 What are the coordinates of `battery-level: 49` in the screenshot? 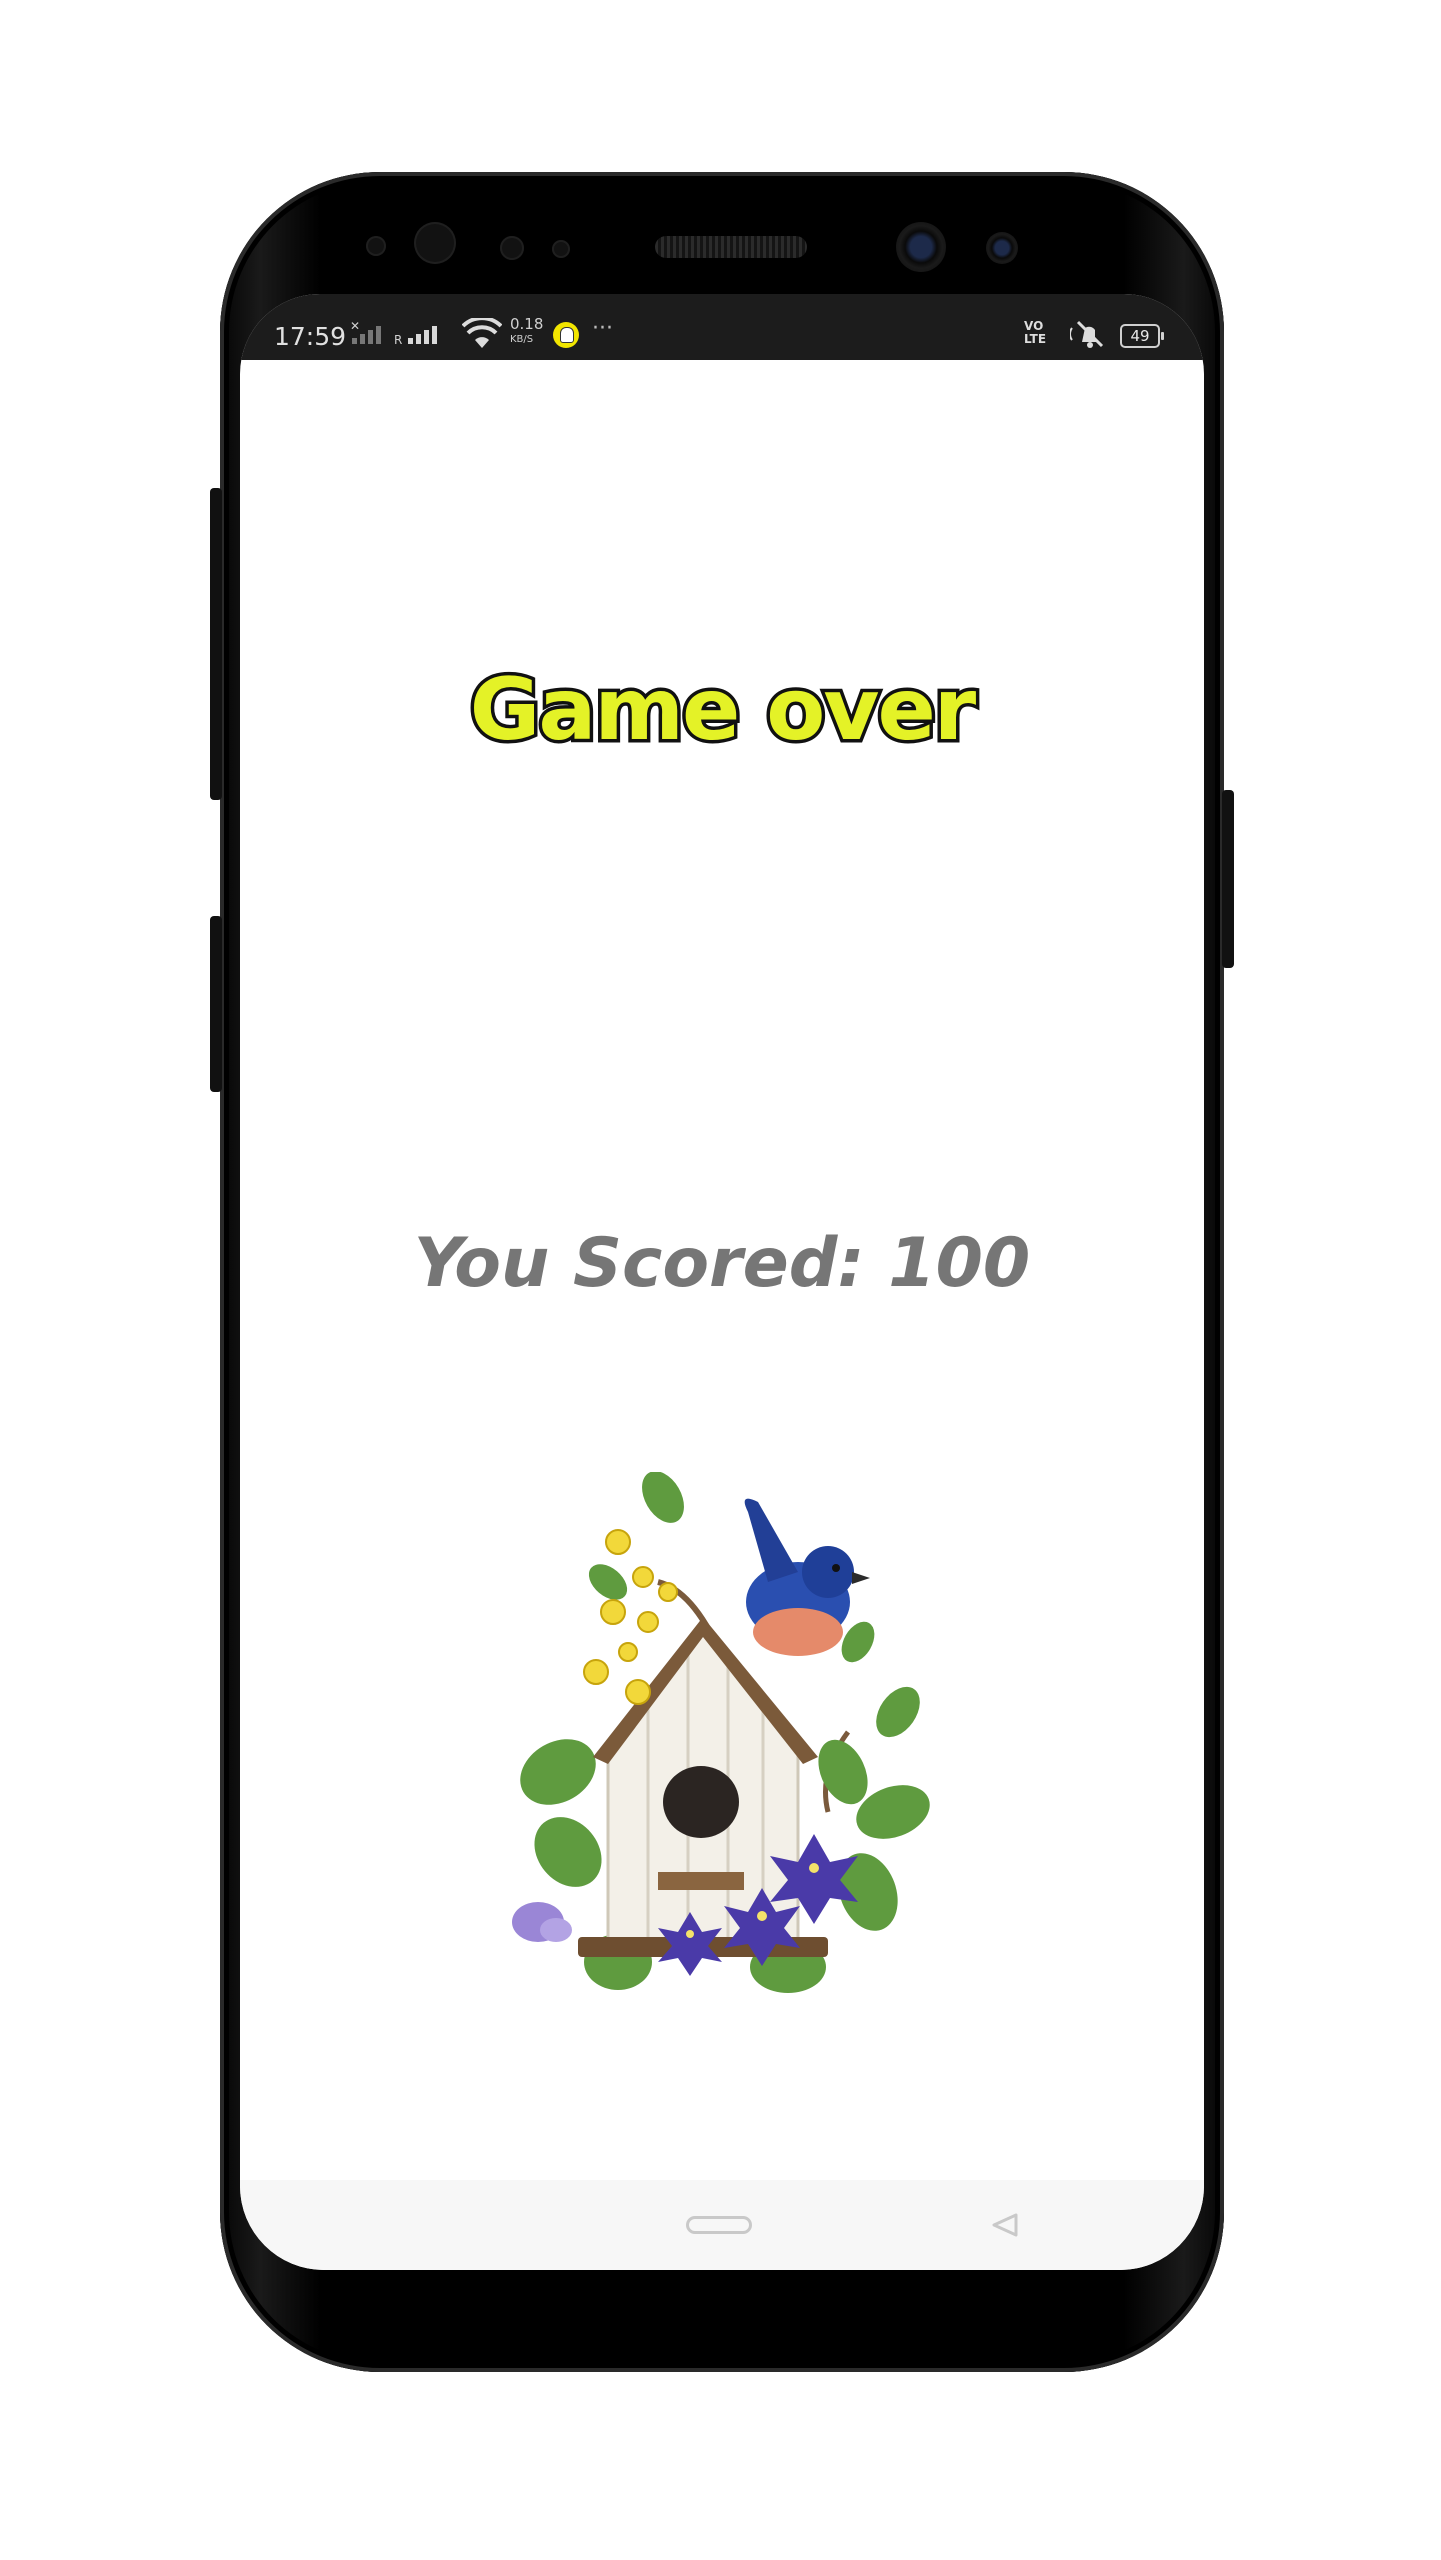 It's located at (1140, 336).